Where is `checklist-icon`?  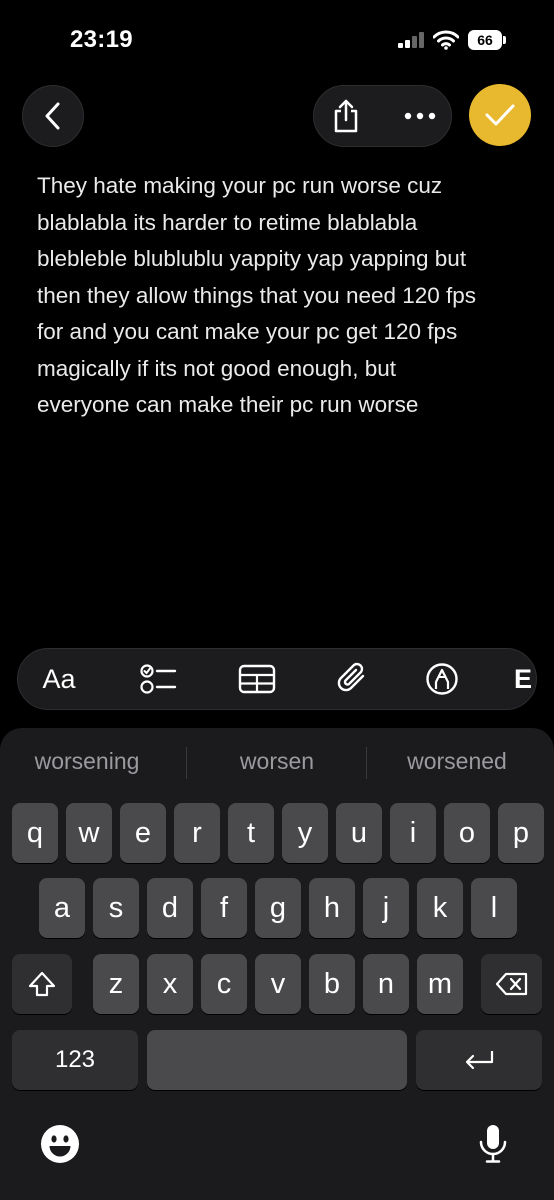 checklist-icon is located at coordinates (158, 679).